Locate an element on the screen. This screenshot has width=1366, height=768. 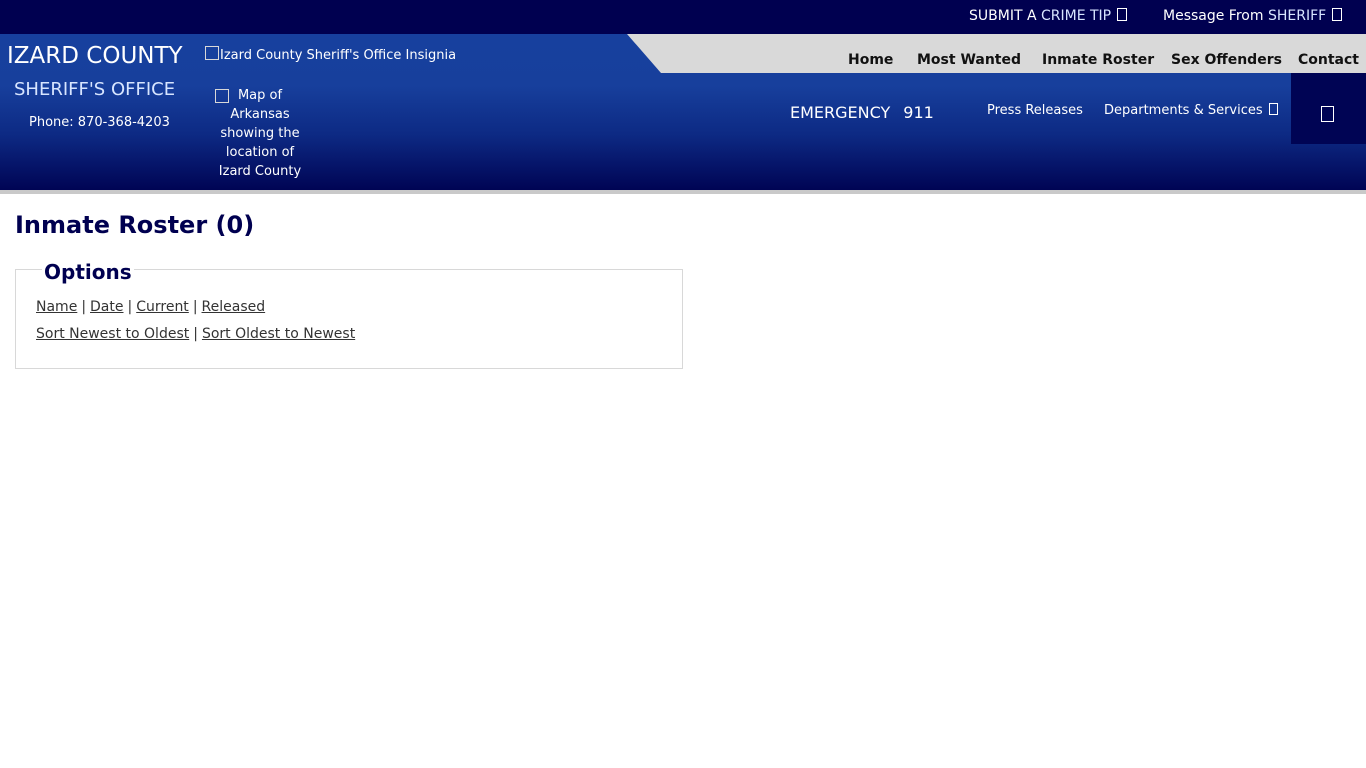
nav-contact: Contact is located at coordinates (1328, 60).